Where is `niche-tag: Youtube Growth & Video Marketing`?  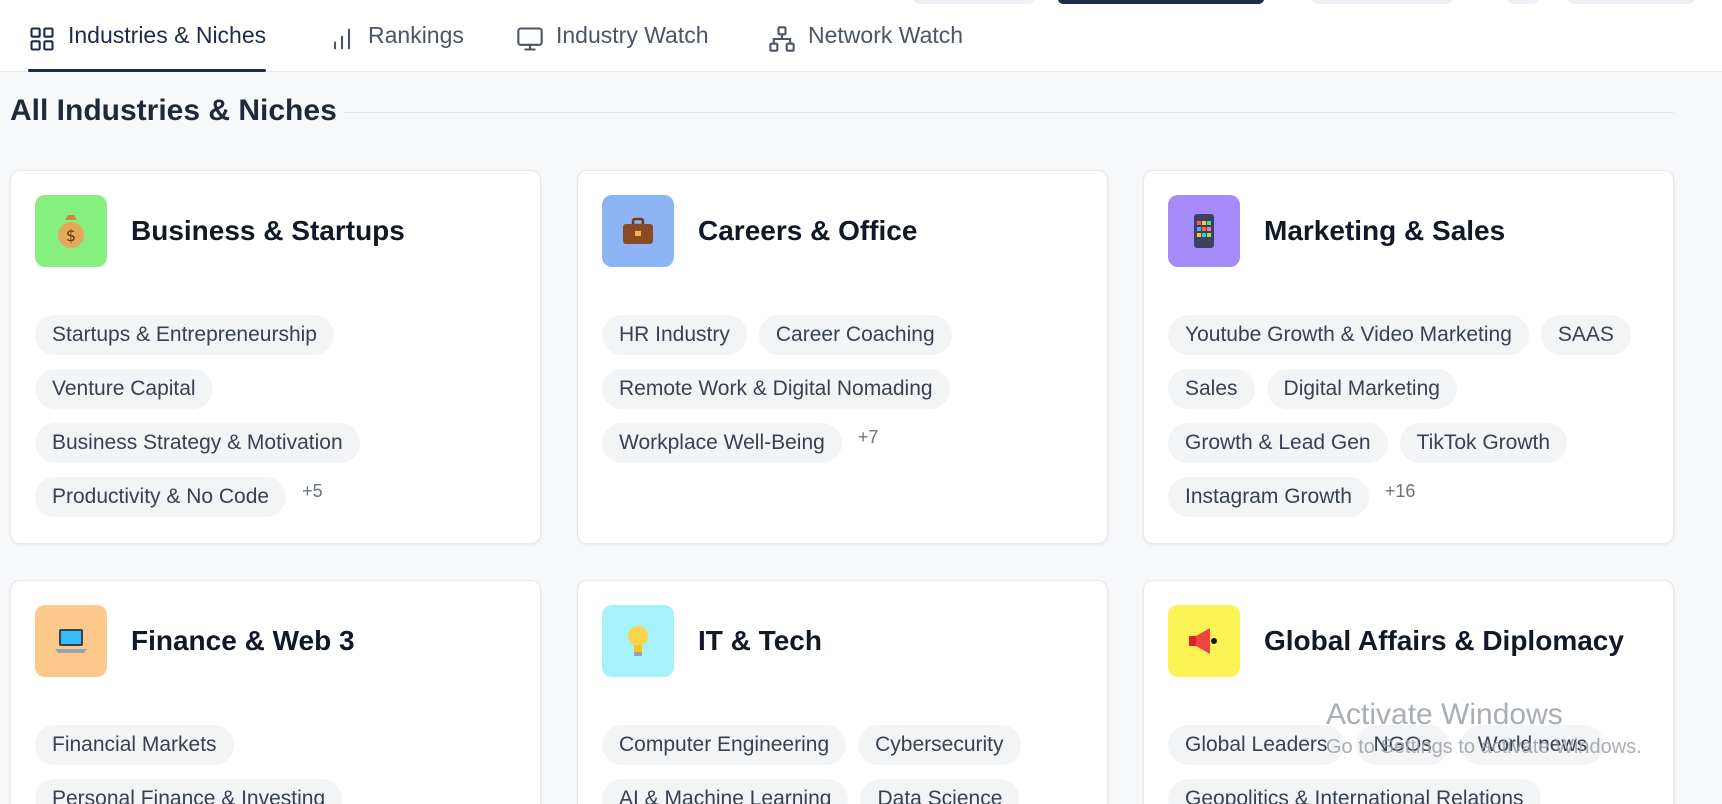
niche-tag: Youtube Growth & Video Marketing is located at coordinates (1348, 335).